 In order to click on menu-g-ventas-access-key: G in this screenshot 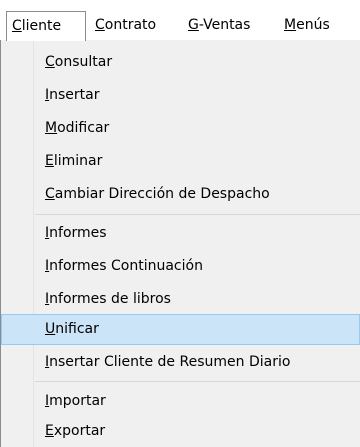, I will do `click(193, 25)`.